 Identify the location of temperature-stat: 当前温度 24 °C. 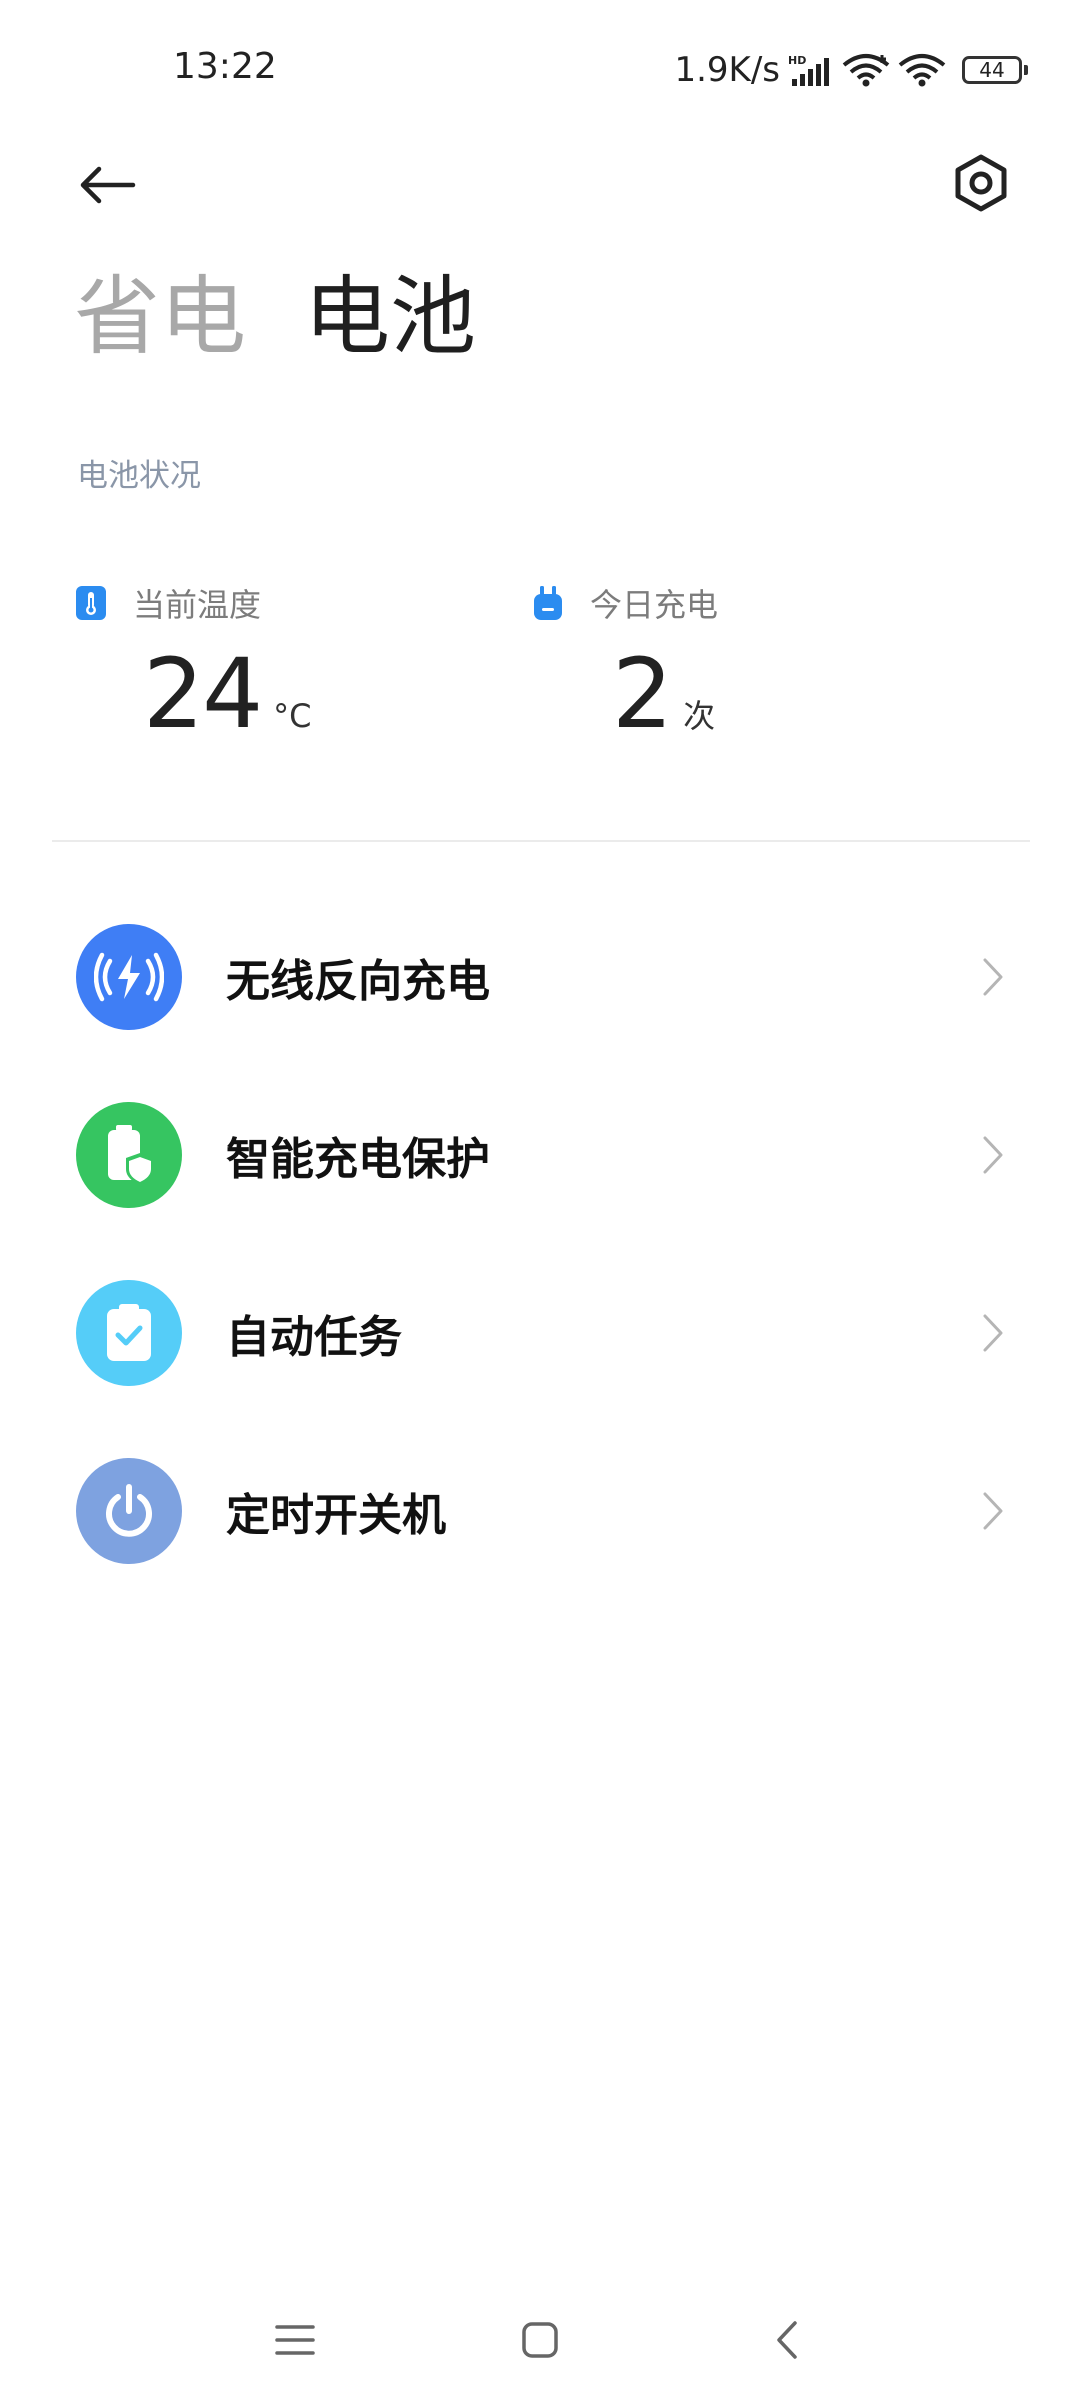
(193, 661).